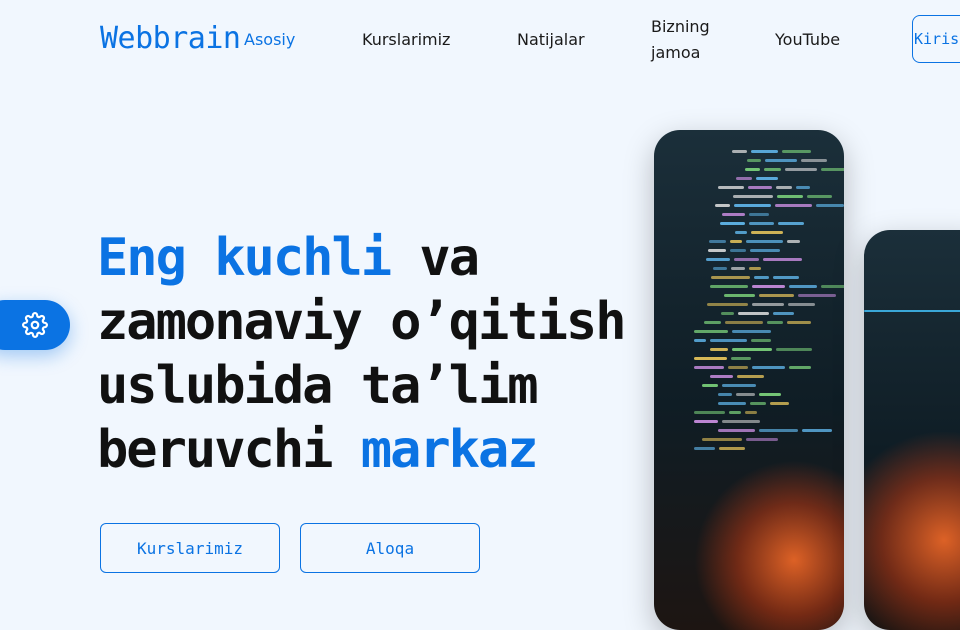 The width and height of the screenshot is (960, 630). I want to click on login-button: Kirish, so click(936, 39).